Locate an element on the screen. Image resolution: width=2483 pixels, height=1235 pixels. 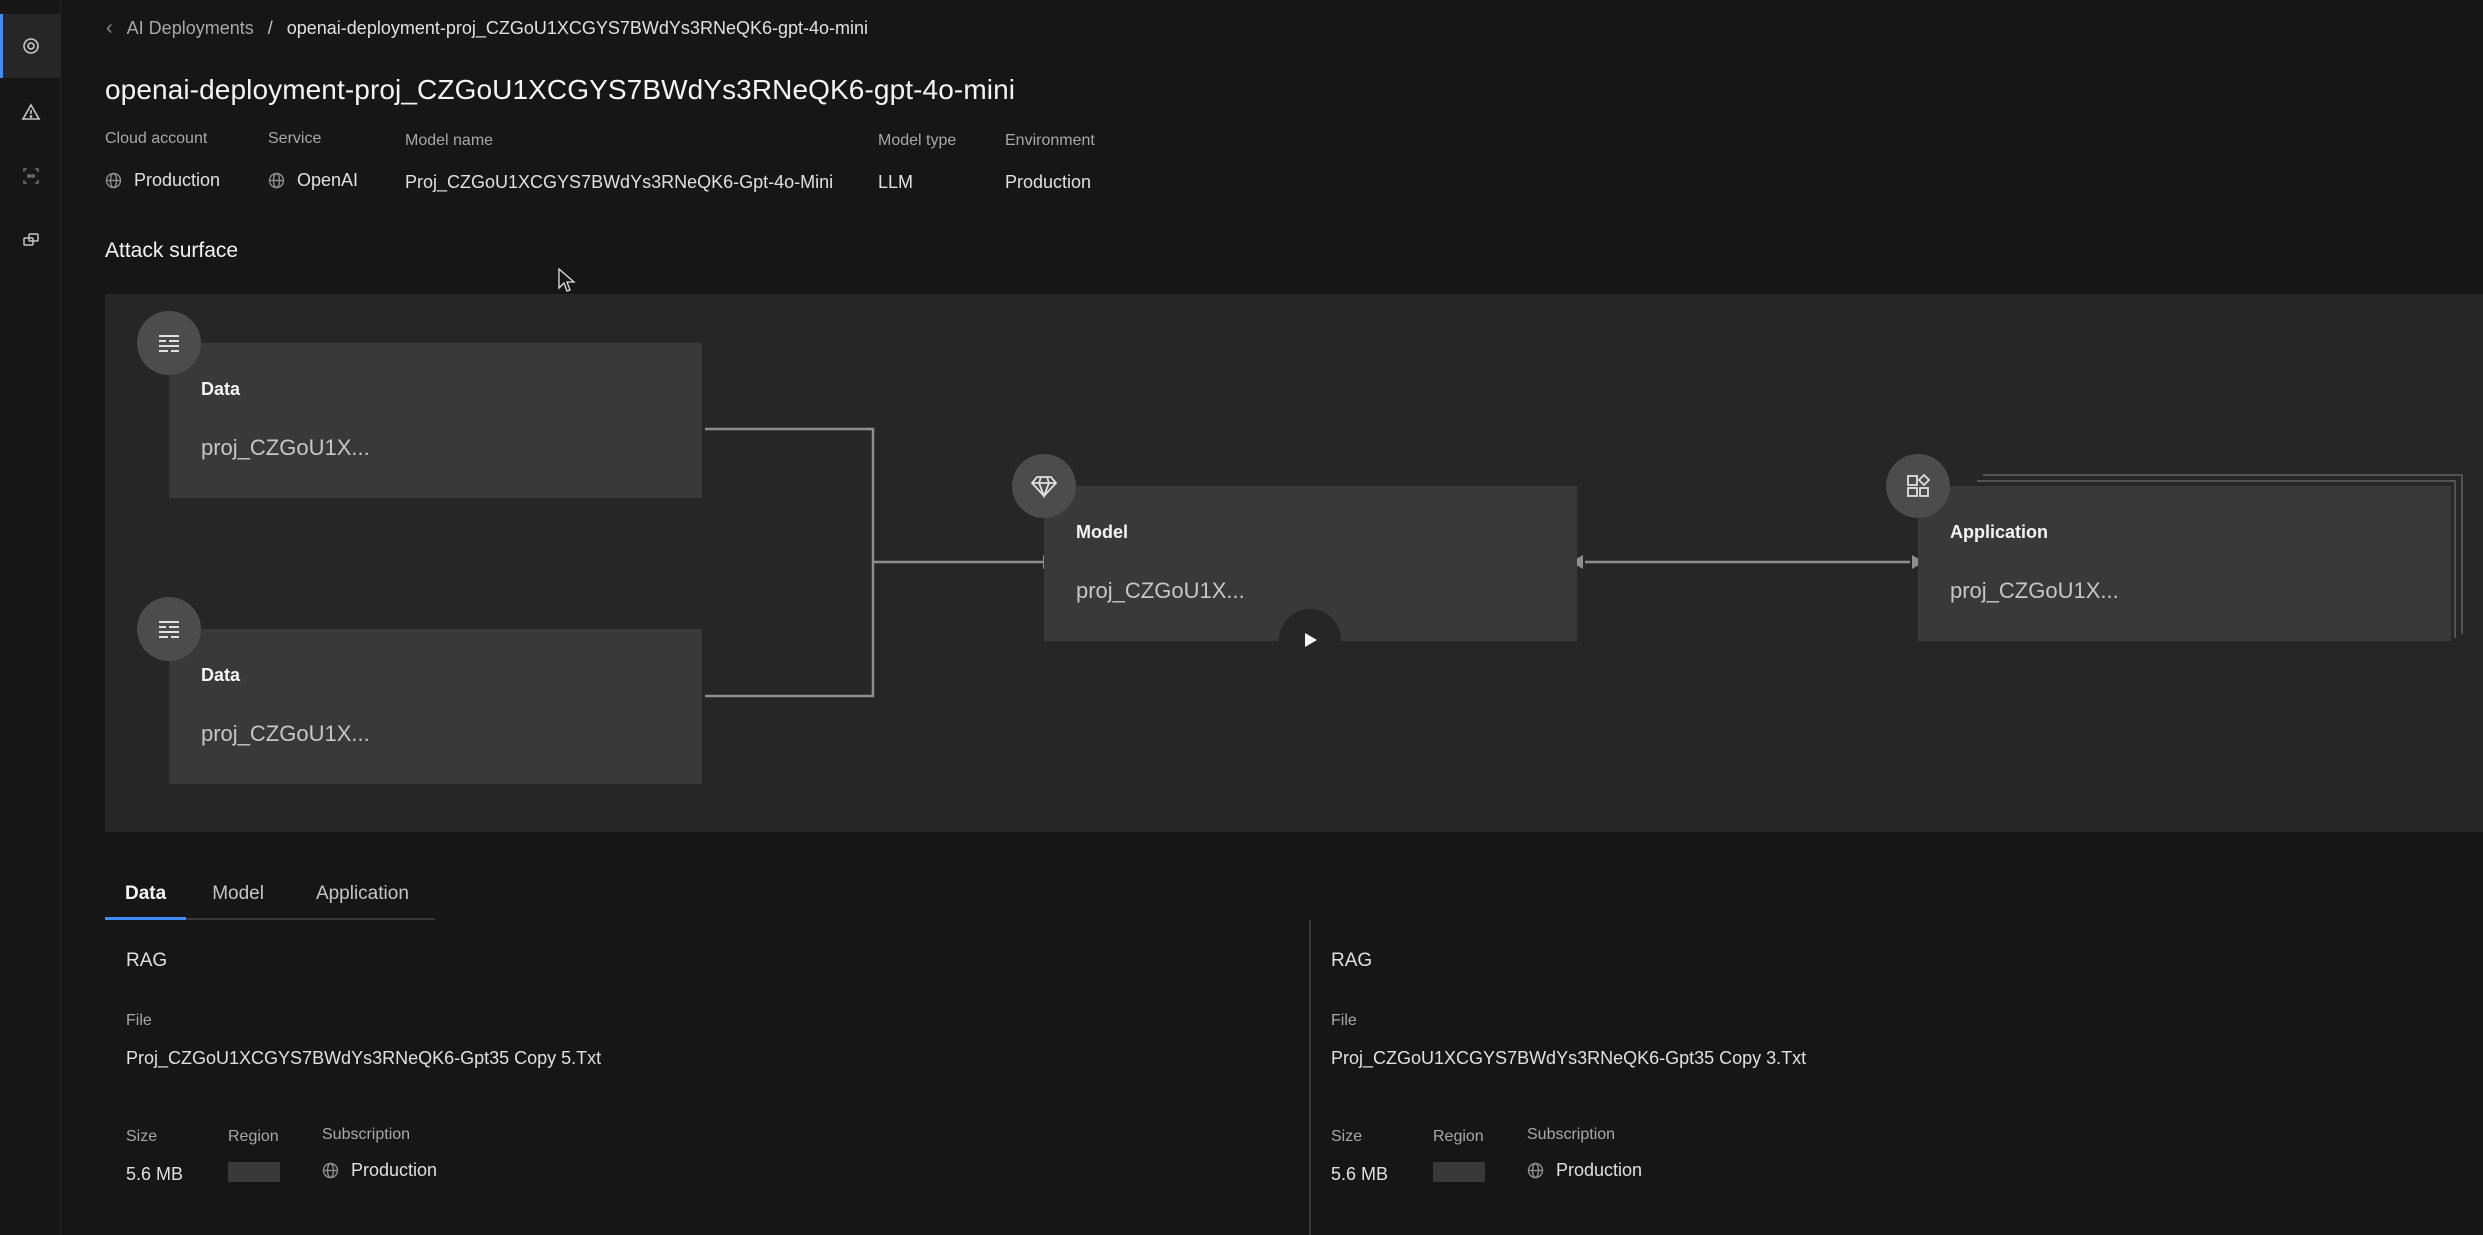
warning-icon is located at coordinates (30, 111).